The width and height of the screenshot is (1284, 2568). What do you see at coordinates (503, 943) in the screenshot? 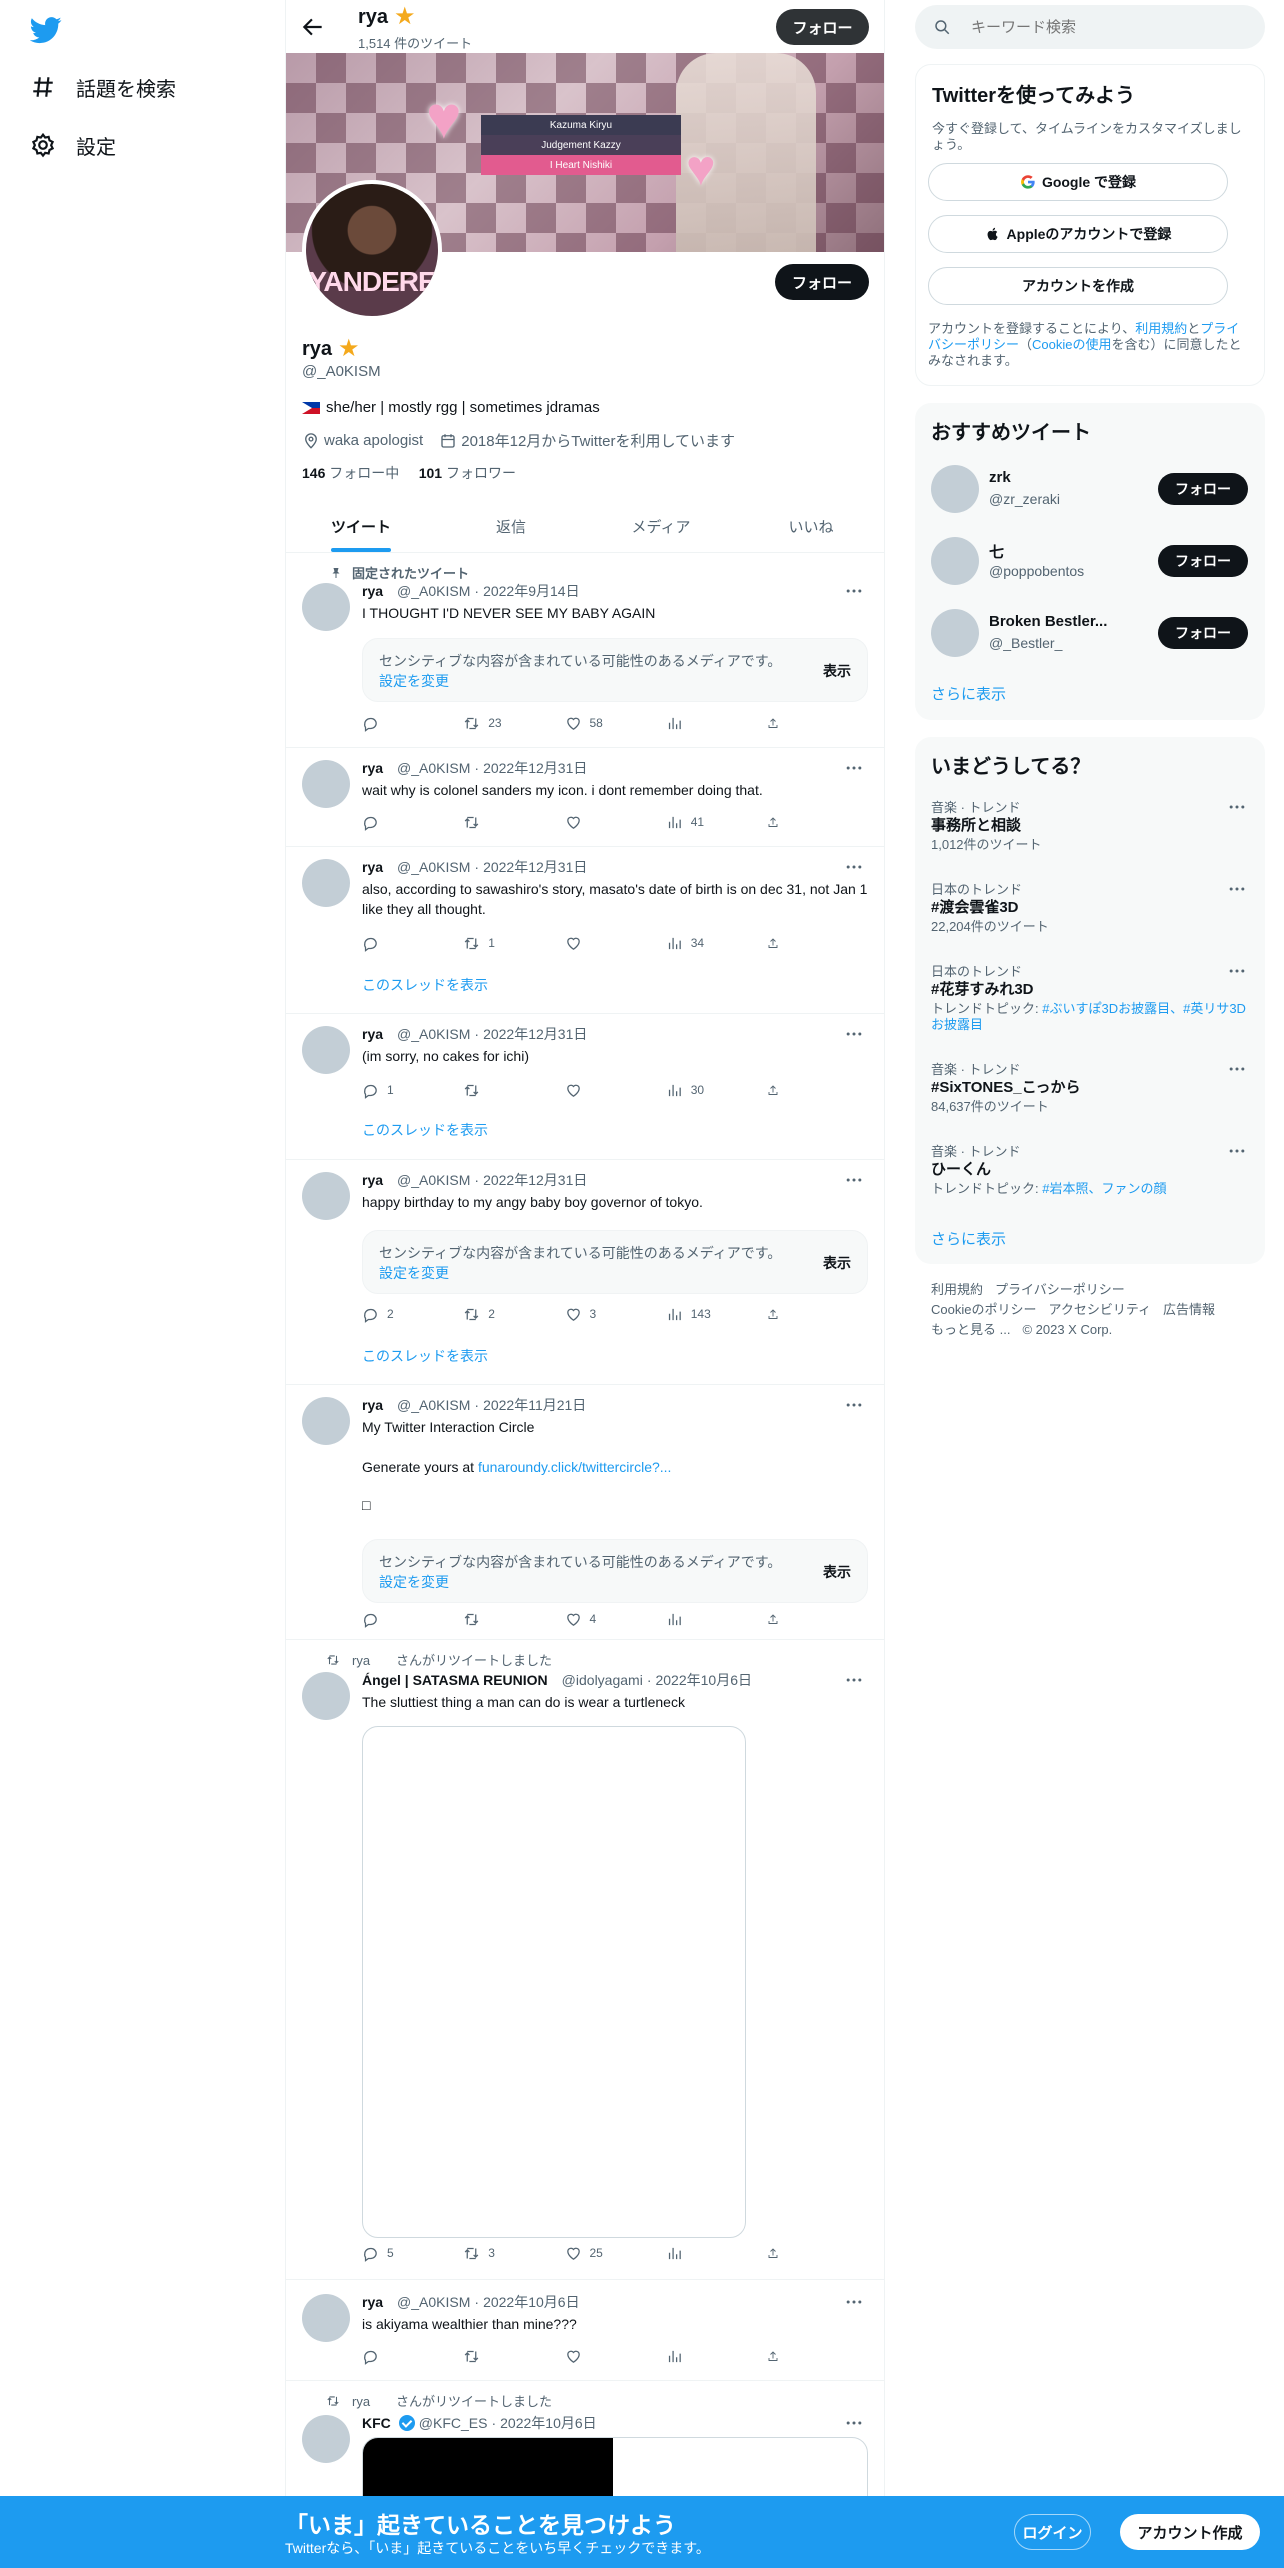
I see `retweet-button: 1` at bounding box center [503, 943].